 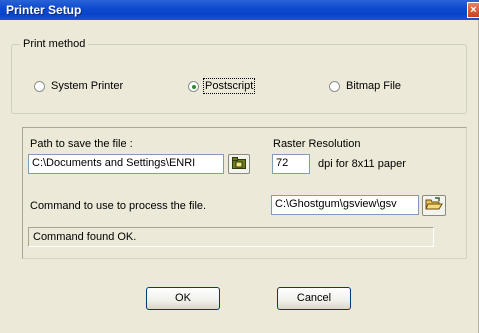 I want to click on command-field: C:\Ghostgum\gsview\gsv, so click(x=345, y=205).